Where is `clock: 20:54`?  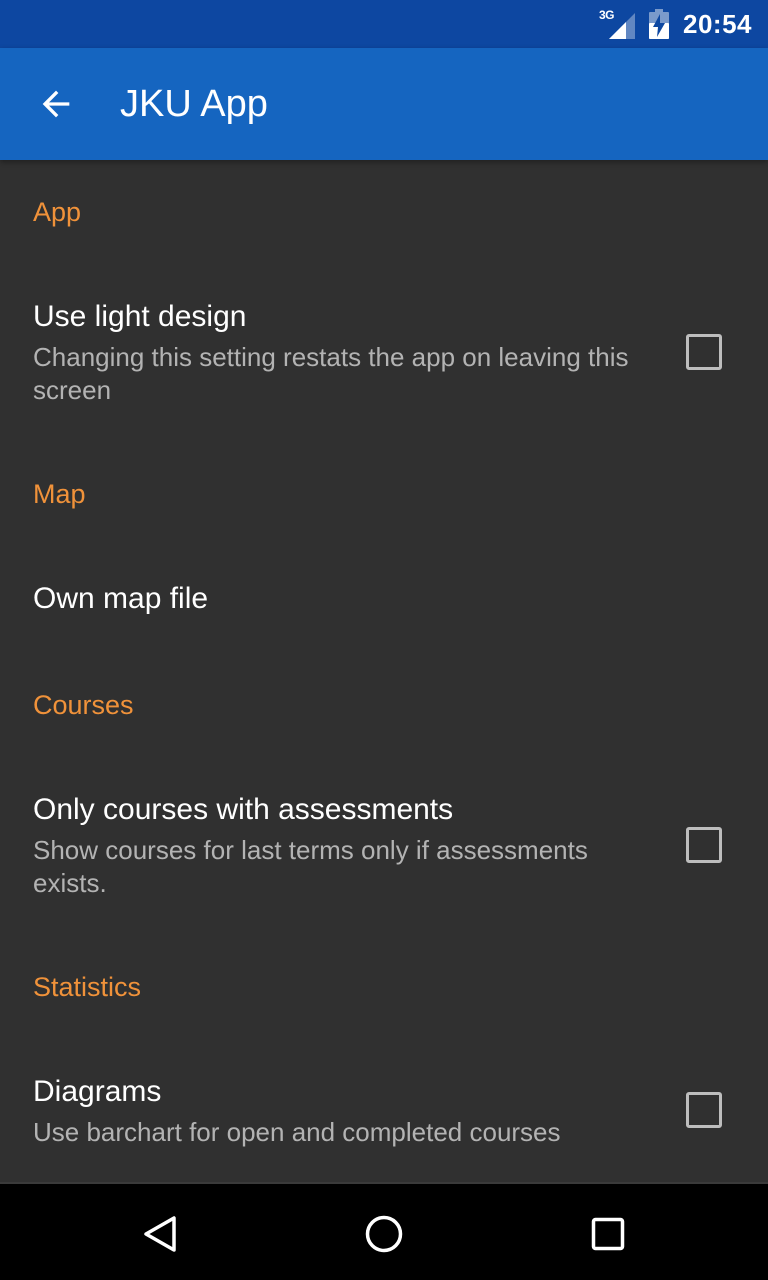
clock: 20:54 is located at coordinates (717, 23).